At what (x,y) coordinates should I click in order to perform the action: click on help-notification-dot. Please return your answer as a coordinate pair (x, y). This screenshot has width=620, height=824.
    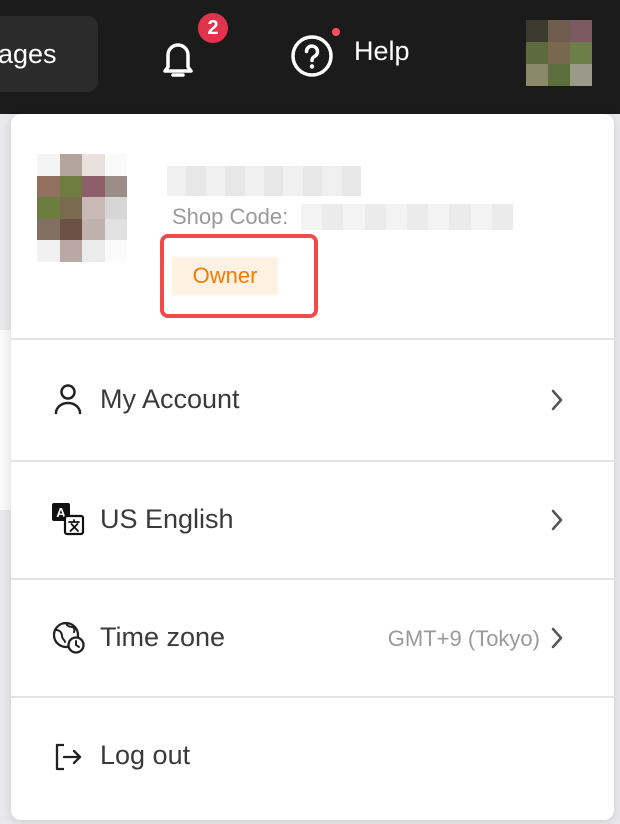
    Looking at the image, I should click on (336, 32).